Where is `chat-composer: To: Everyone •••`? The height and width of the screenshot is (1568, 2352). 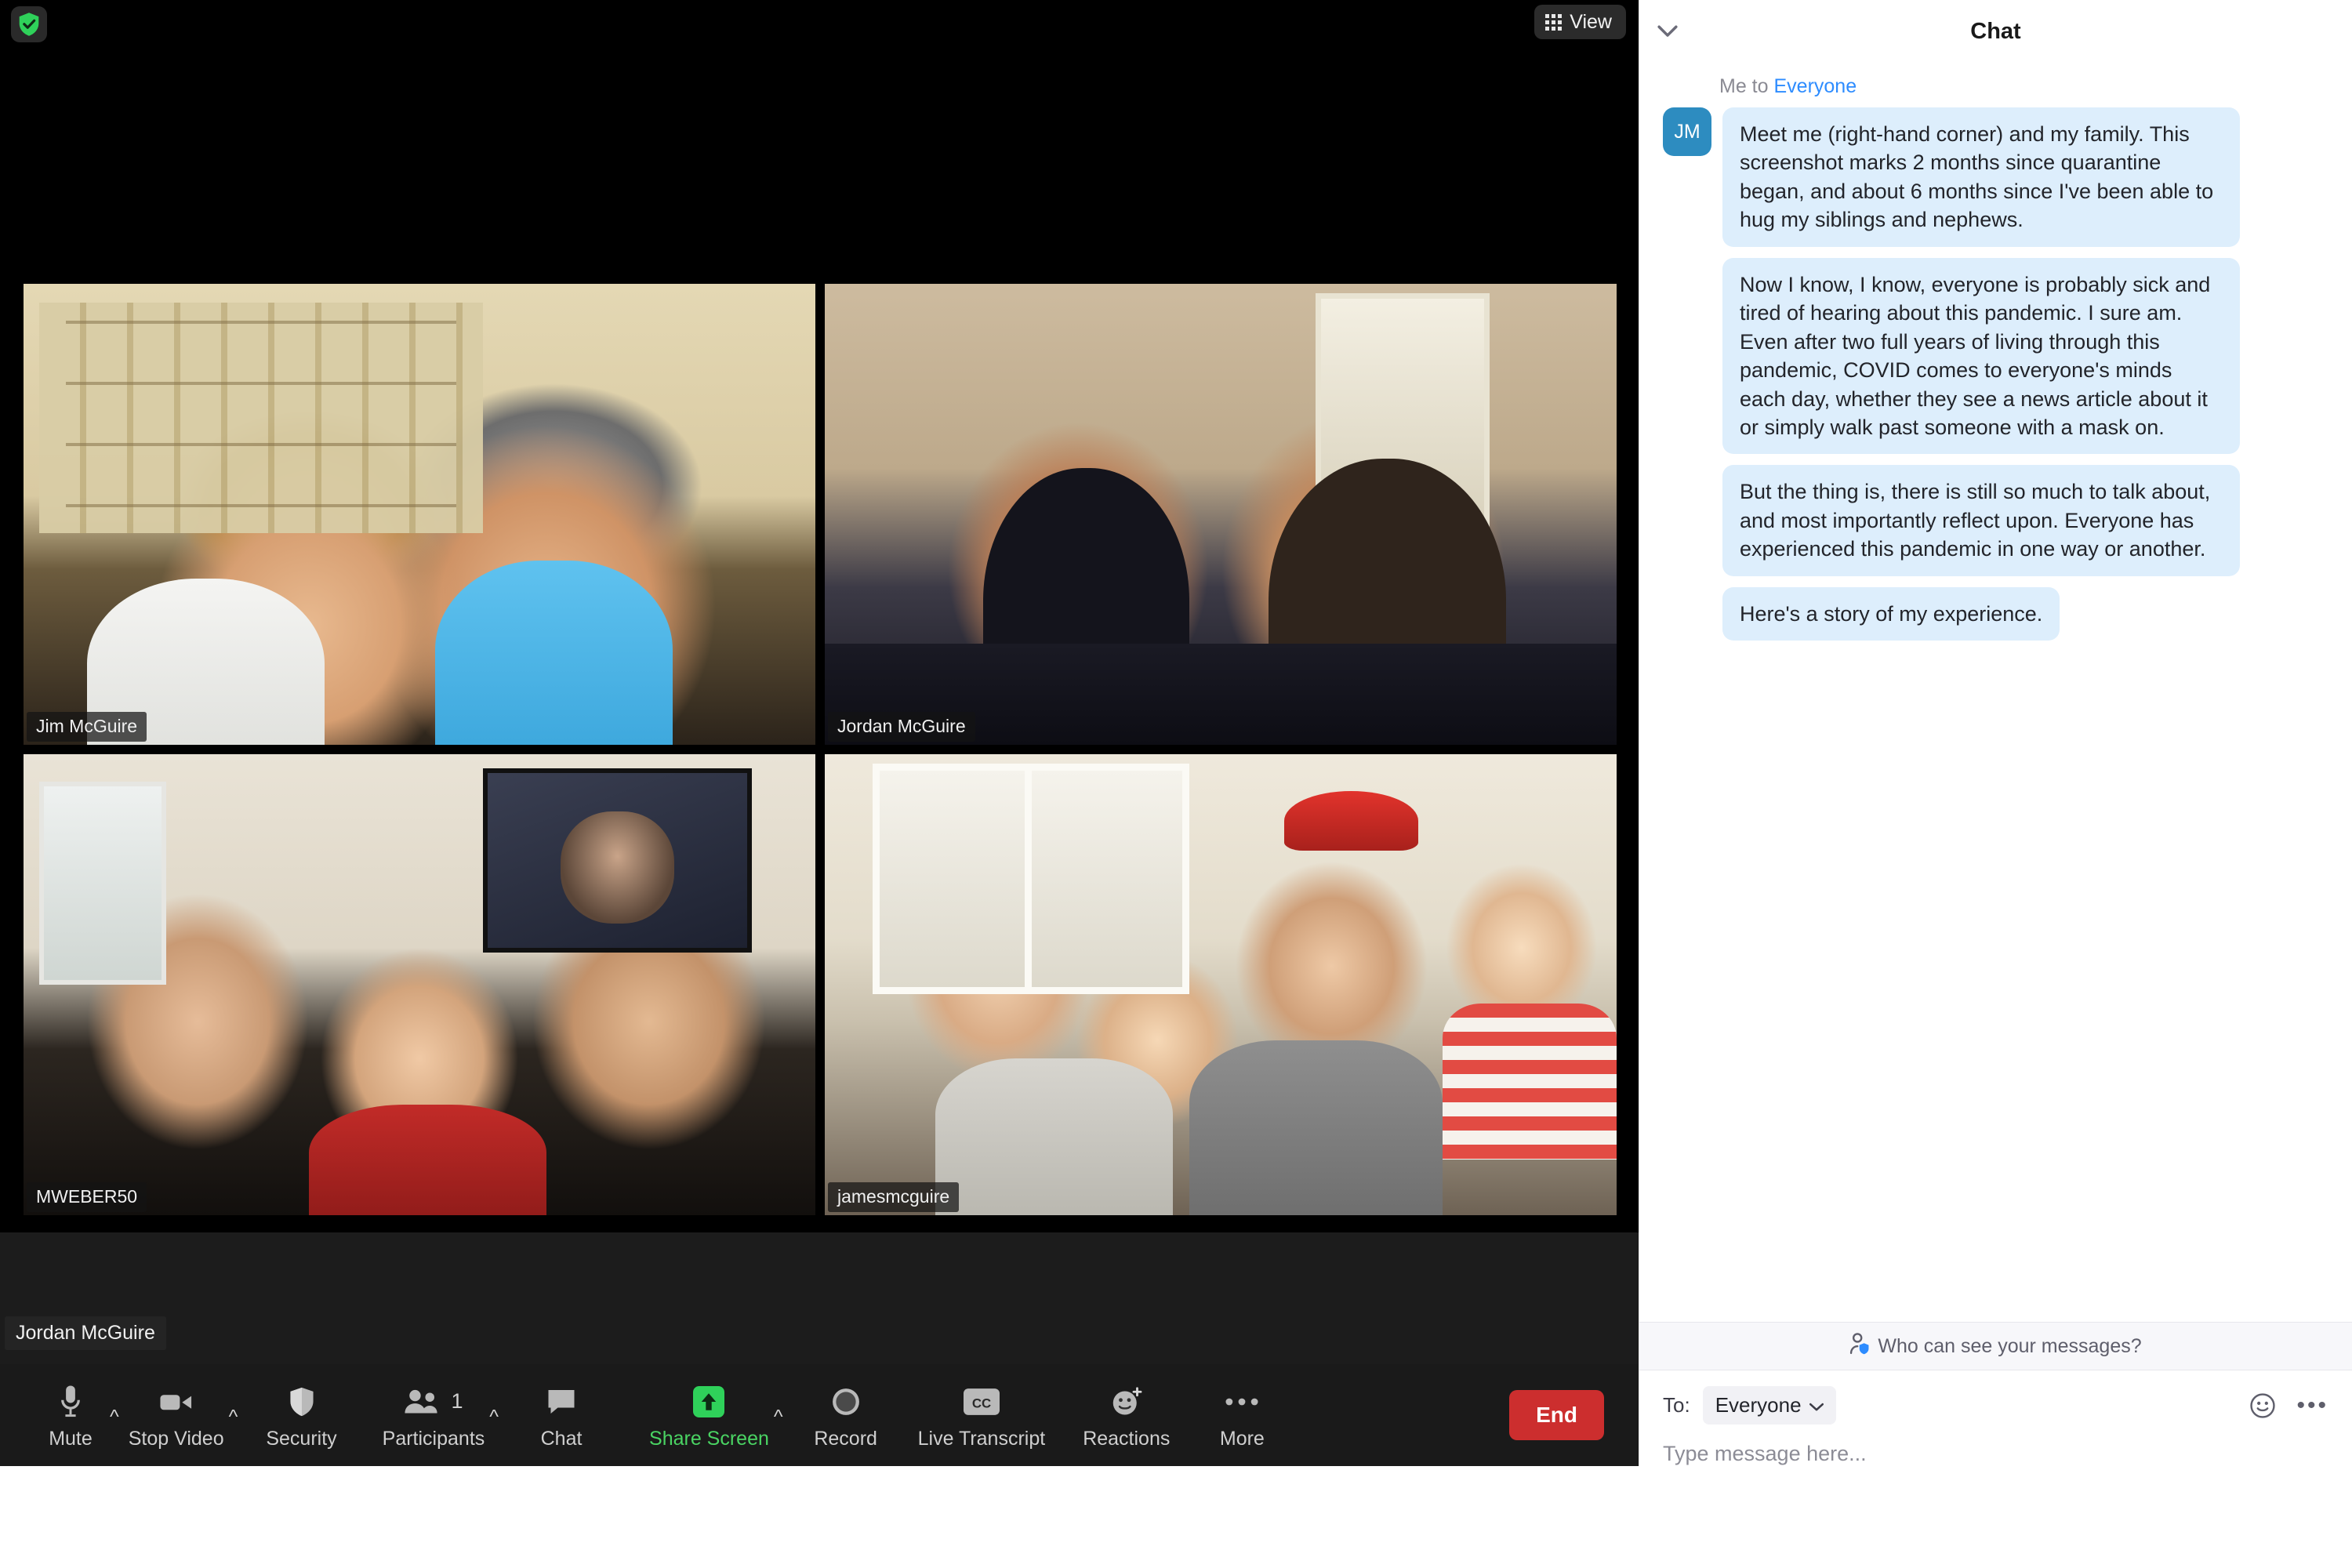
chat-composer: To: Everyone ••• is located at coordinates (1995, 1418).